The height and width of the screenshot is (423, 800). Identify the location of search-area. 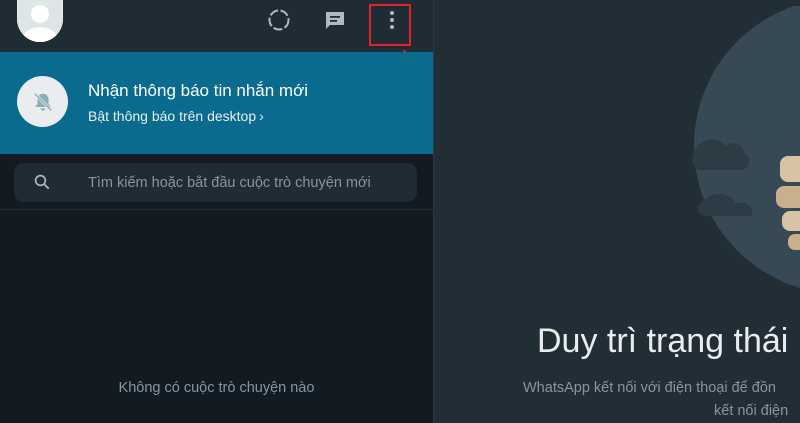
(216, 182).